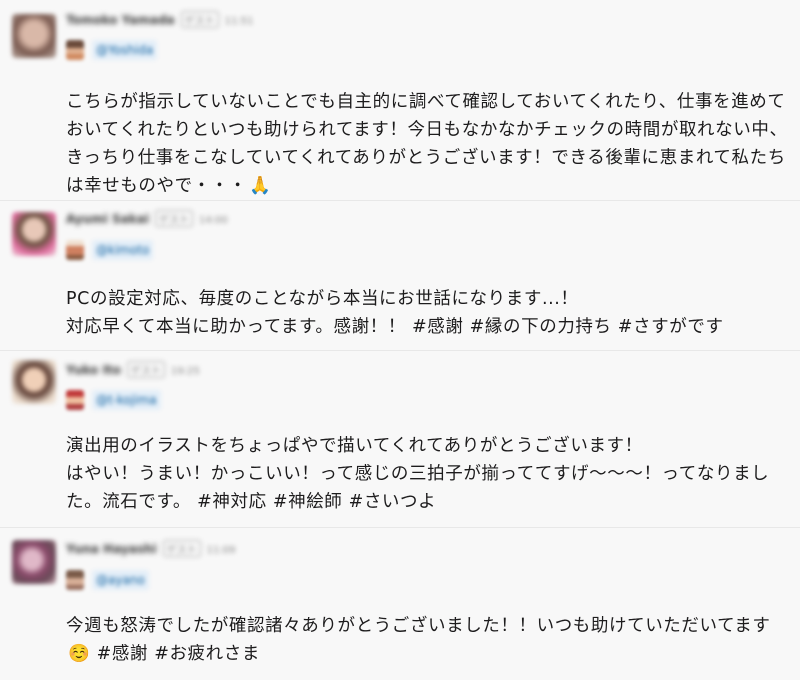  What do you see at coordinates (120, 580) in the screenshot?
I see `mention-name: @ayano` at bounding box center [120, 580].